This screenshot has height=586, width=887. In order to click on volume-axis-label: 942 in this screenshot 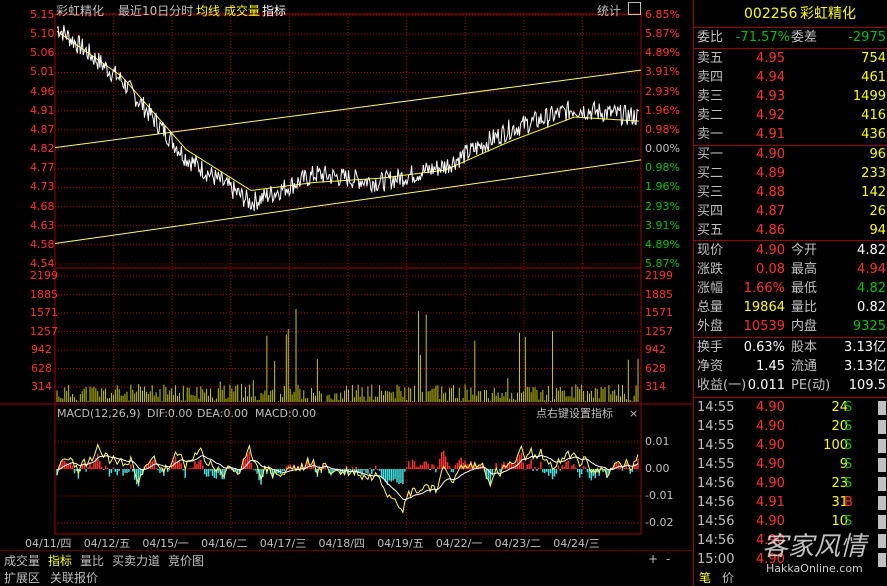, I will do `click(41, 349)`.